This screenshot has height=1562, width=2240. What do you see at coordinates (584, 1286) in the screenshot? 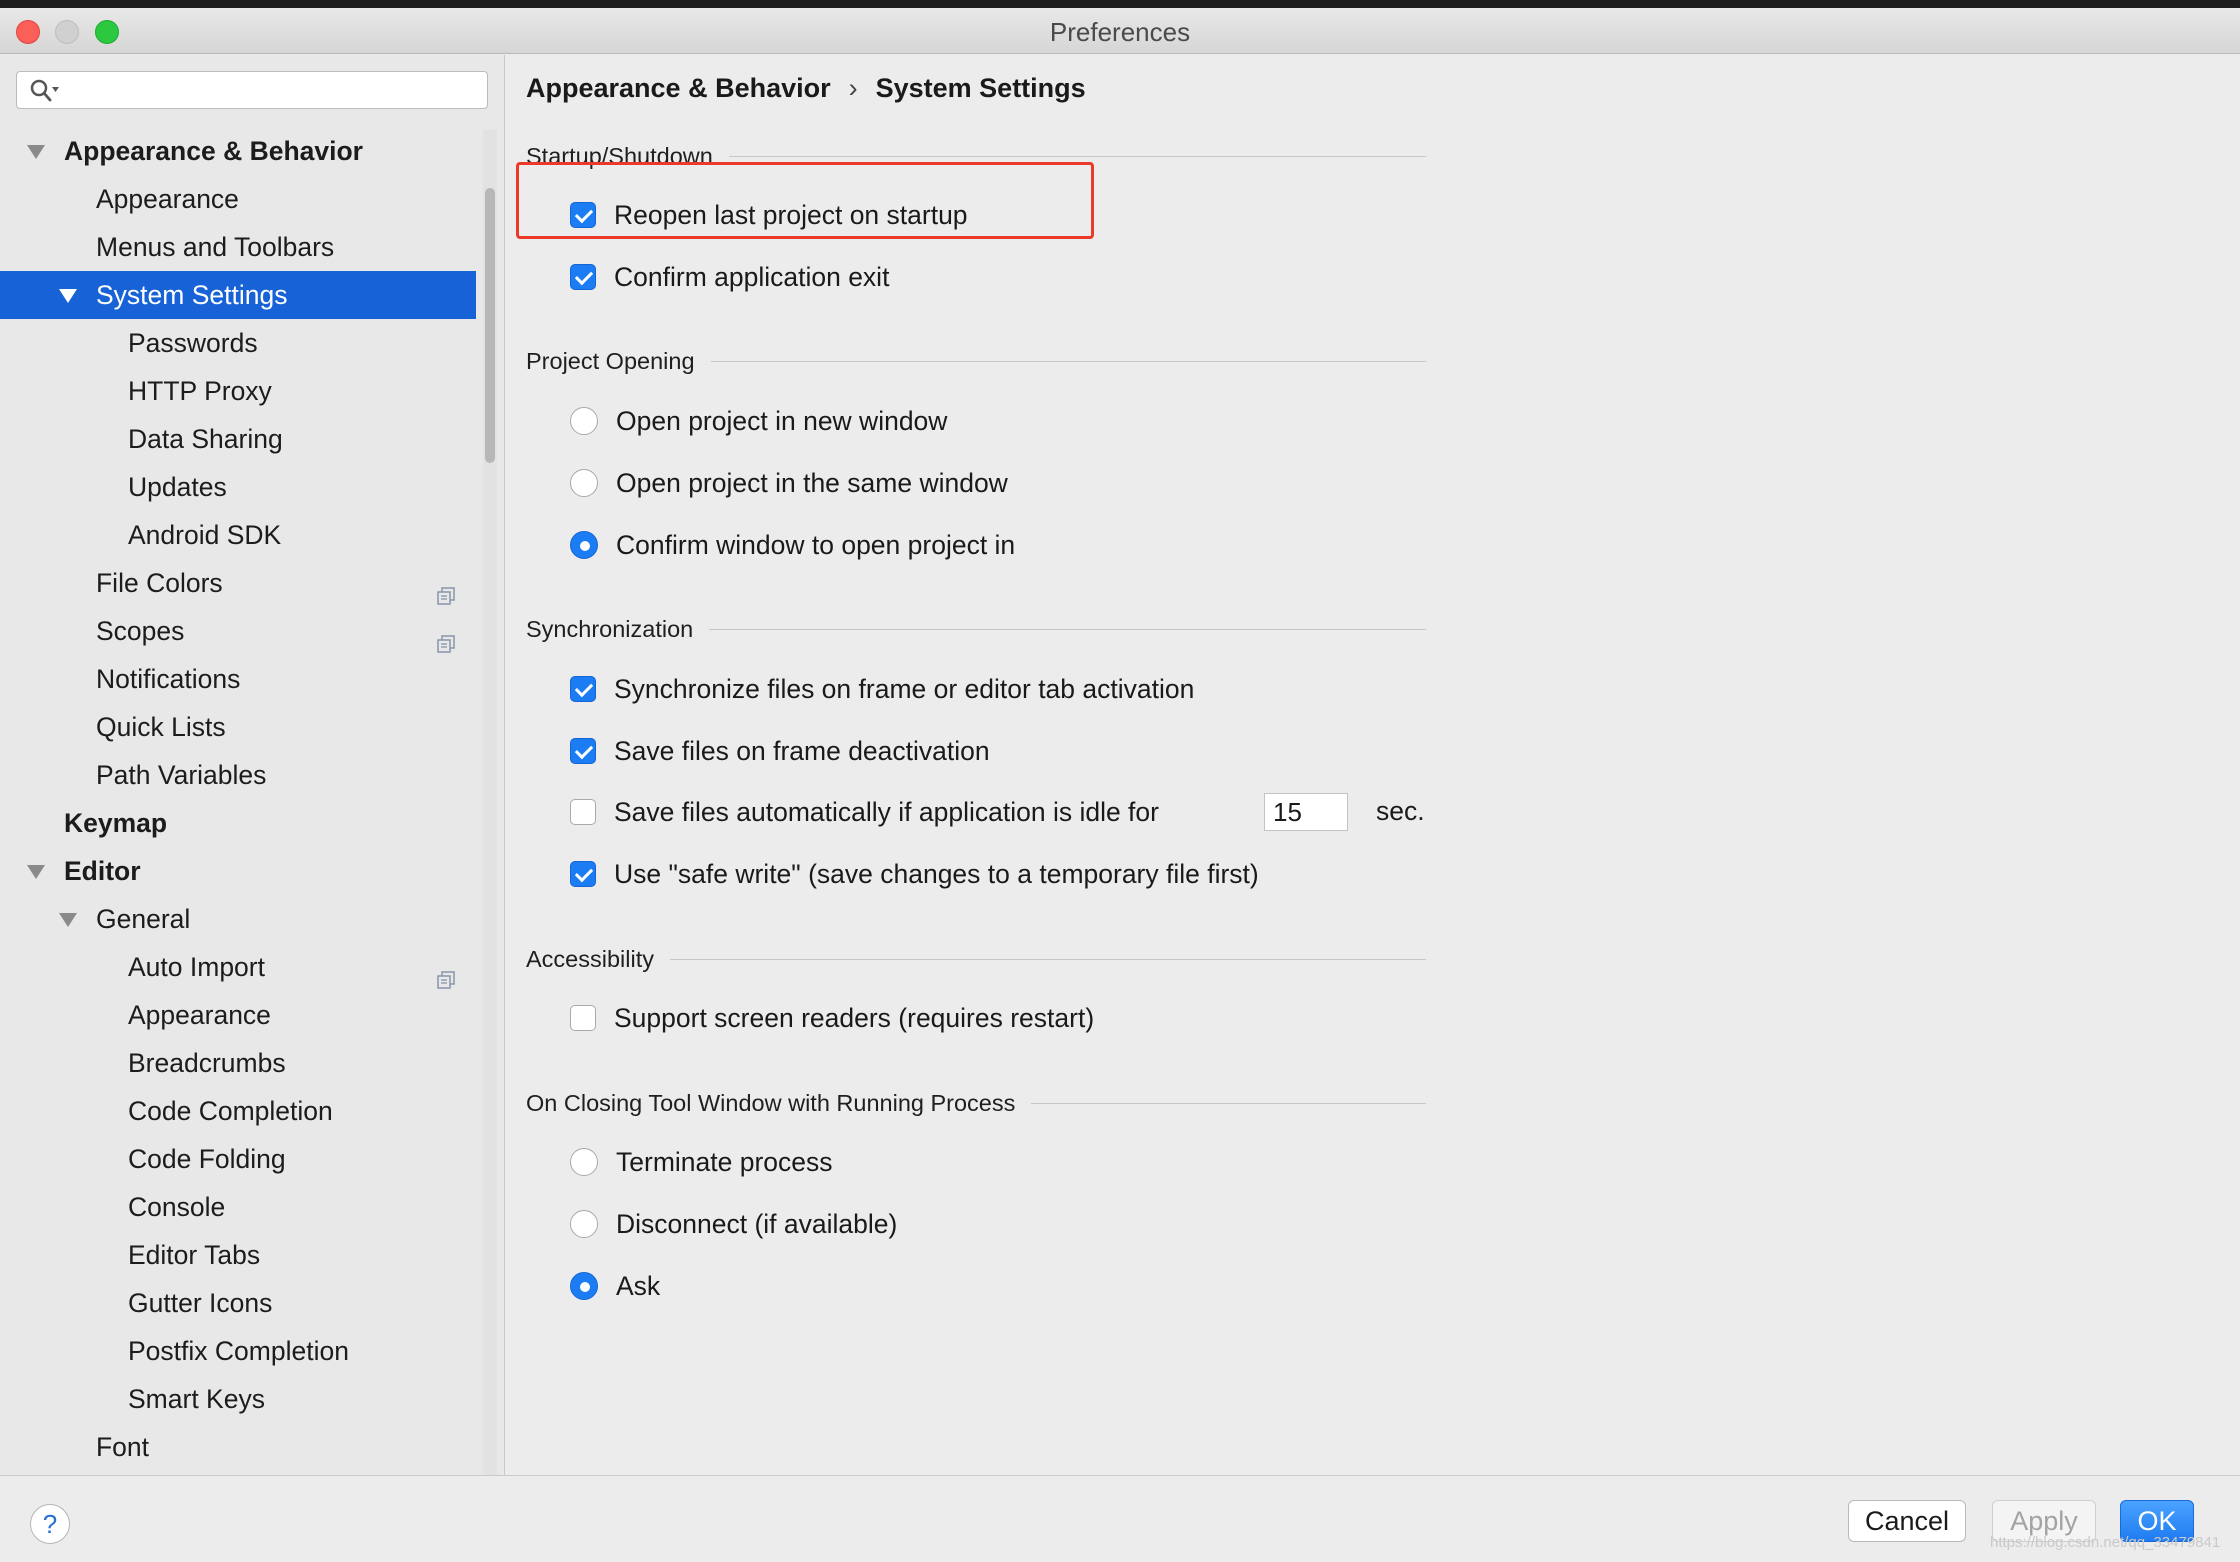
I see `ask-radio` at bounding box center [584, 1286].